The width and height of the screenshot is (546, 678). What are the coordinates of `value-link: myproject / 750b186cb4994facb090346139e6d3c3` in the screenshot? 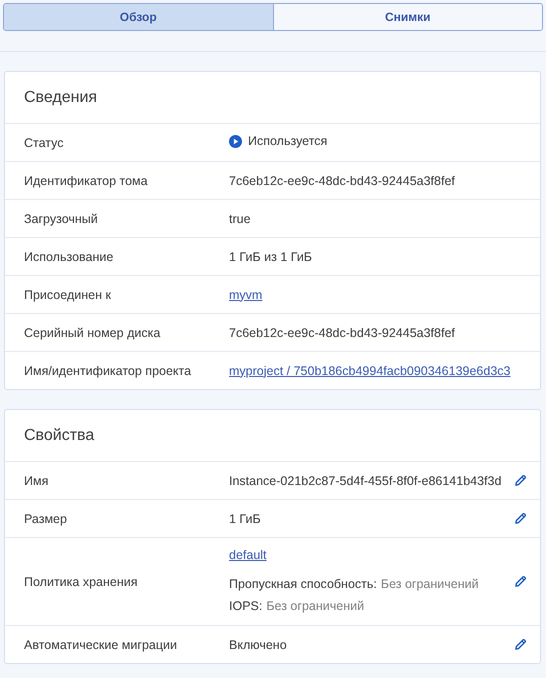 It's located at (369, 371).